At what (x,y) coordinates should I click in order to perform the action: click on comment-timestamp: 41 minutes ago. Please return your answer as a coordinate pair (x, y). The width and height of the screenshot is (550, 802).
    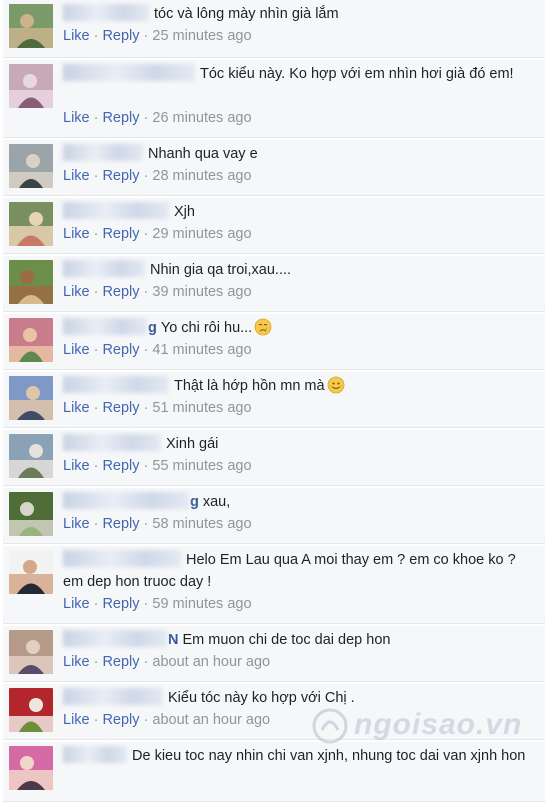
    Looking at the image, I should click on (201, 350).